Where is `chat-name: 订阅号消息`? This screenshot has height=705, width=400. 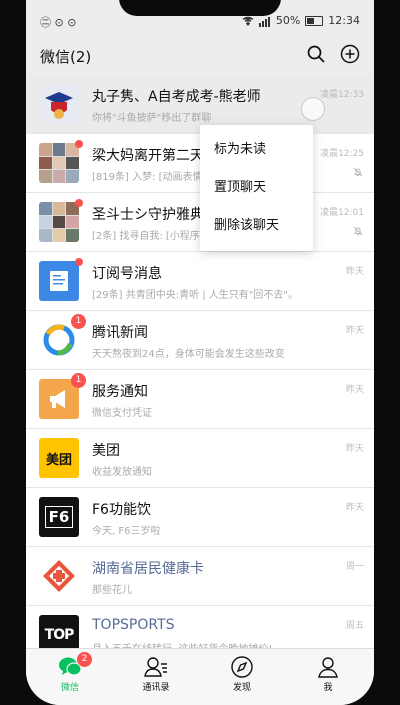 chat-name: 订阅号消息 is located at coordinates (127, 274).